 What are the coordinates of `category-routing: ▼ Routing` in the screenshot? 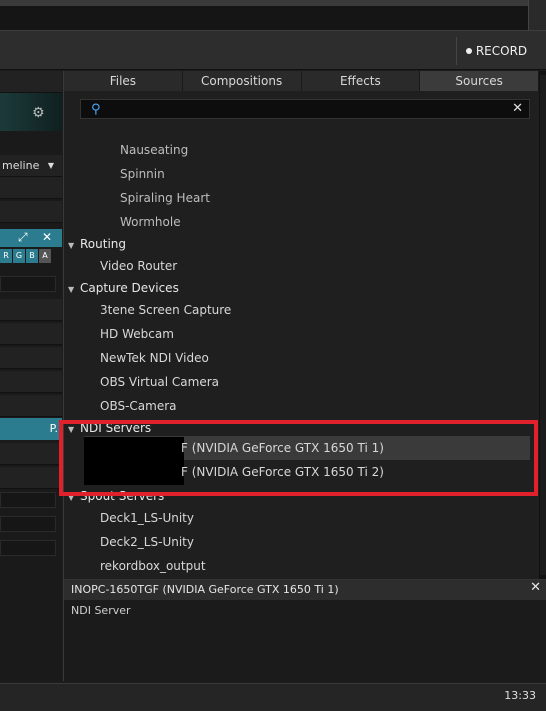 It's located at (97, 244).